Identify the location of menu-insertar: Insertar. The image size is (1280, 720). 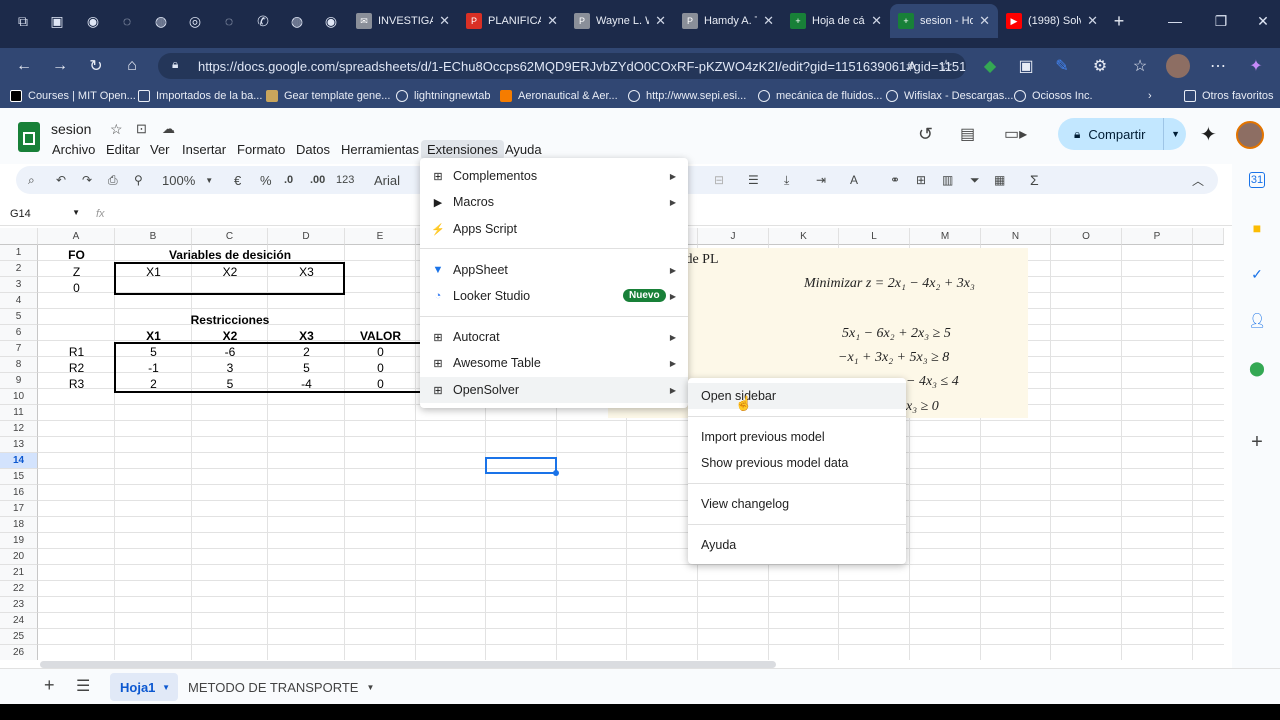
(204, 150).